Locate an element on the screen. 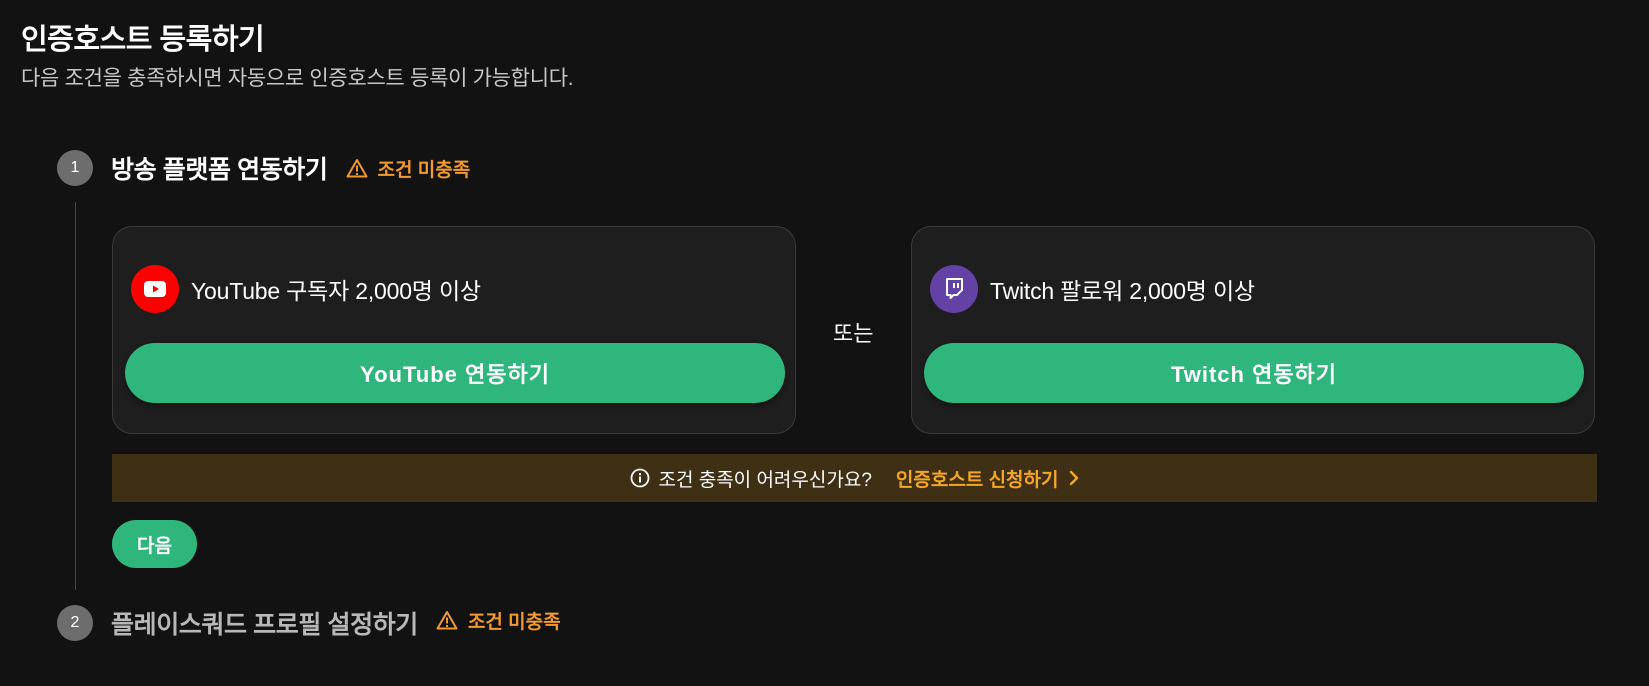  twitch-icon is located at coordinates (954, 289).